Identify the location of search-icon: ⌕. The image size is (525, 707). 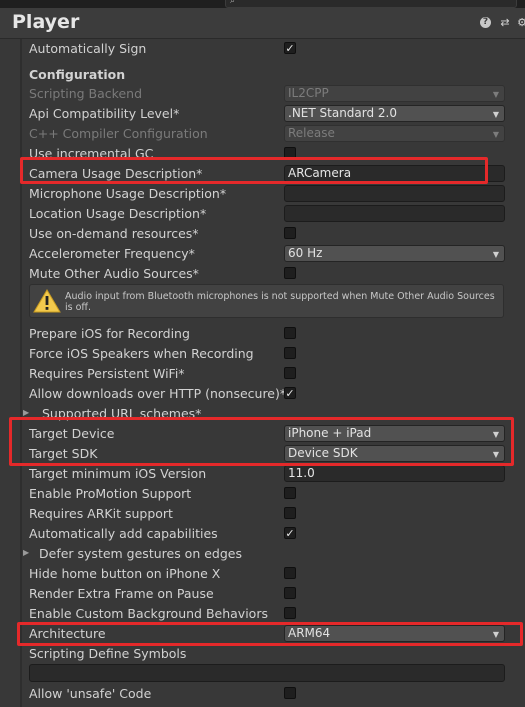
(233, 3).